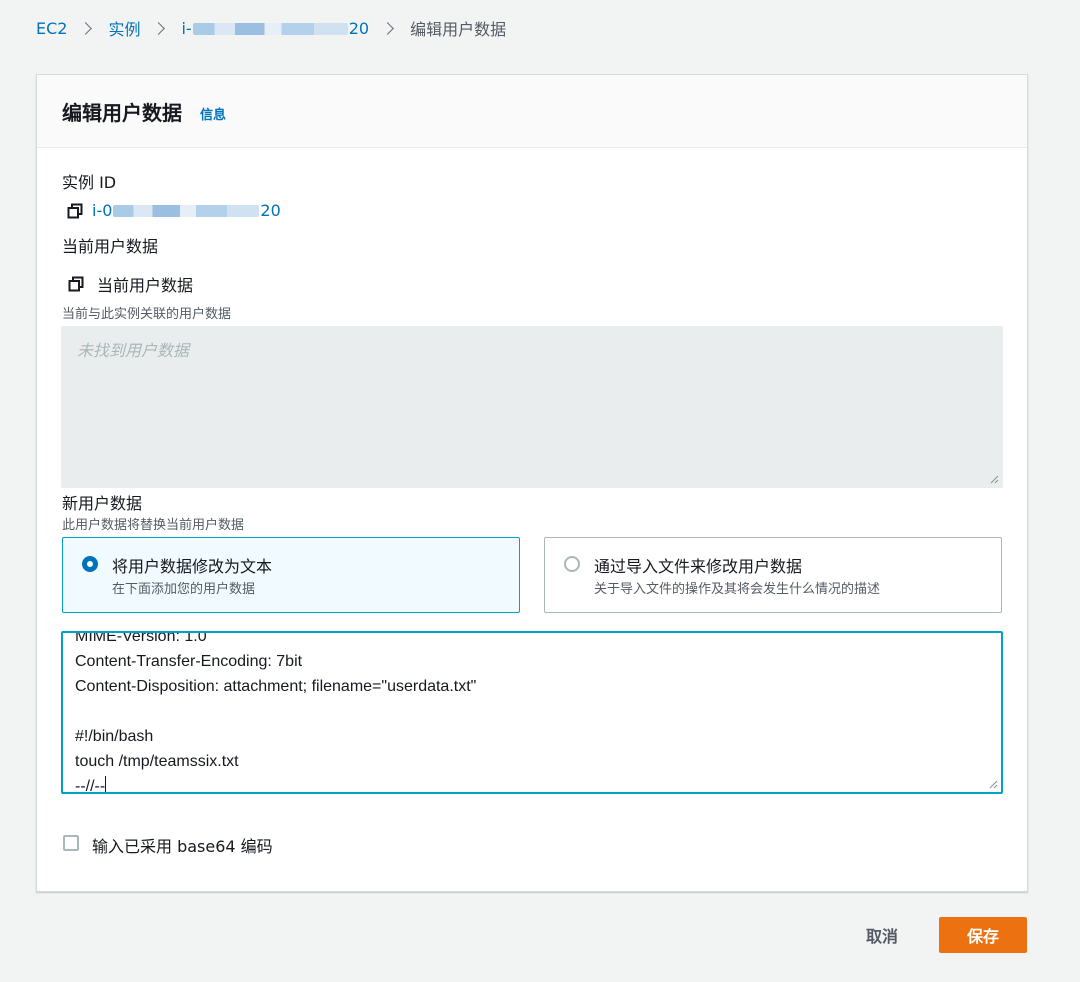 The height and width of the screenshot is (982, 1080). Describe the element at coordinates (572, 564) in the screenshot. I see `radio-button` at that location.